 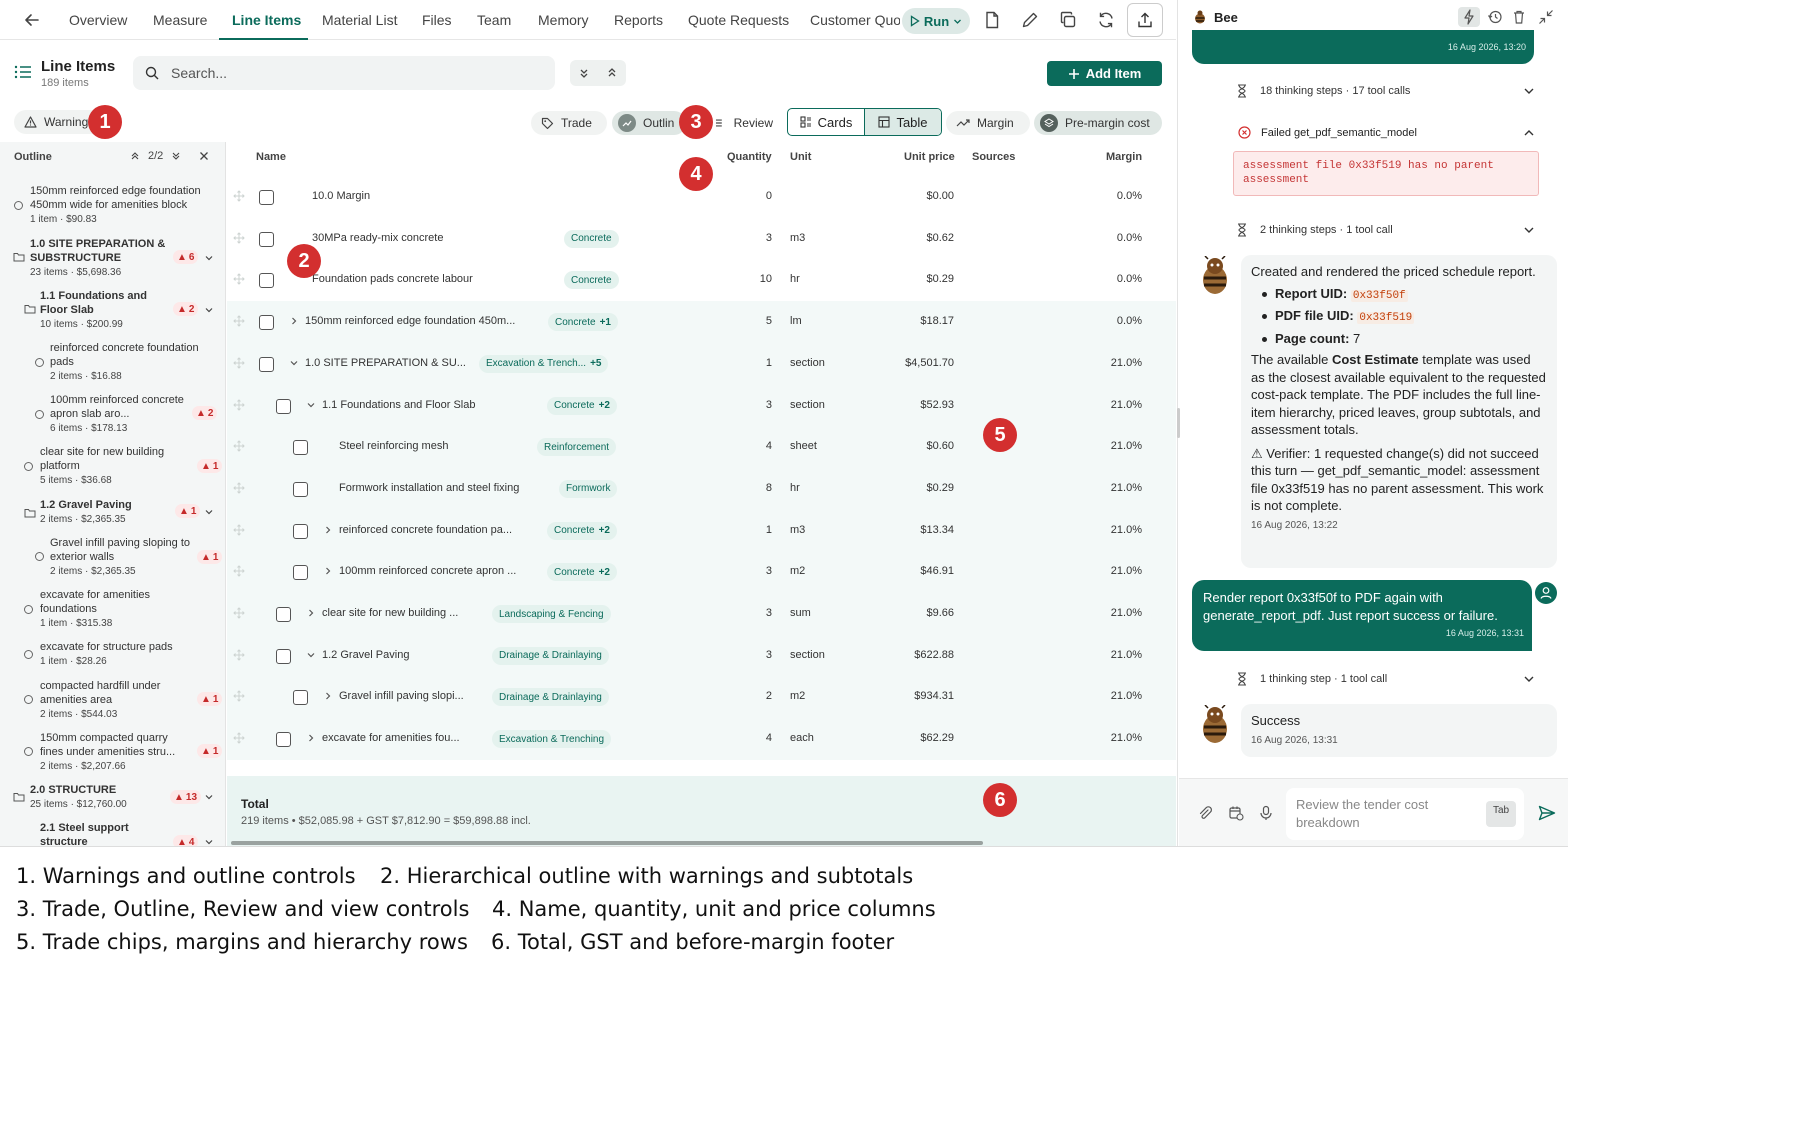 What do you see at coordinates (752, 696) in the screenshot?
I see `row-quantity: 2` at bounding box center [752, 696].